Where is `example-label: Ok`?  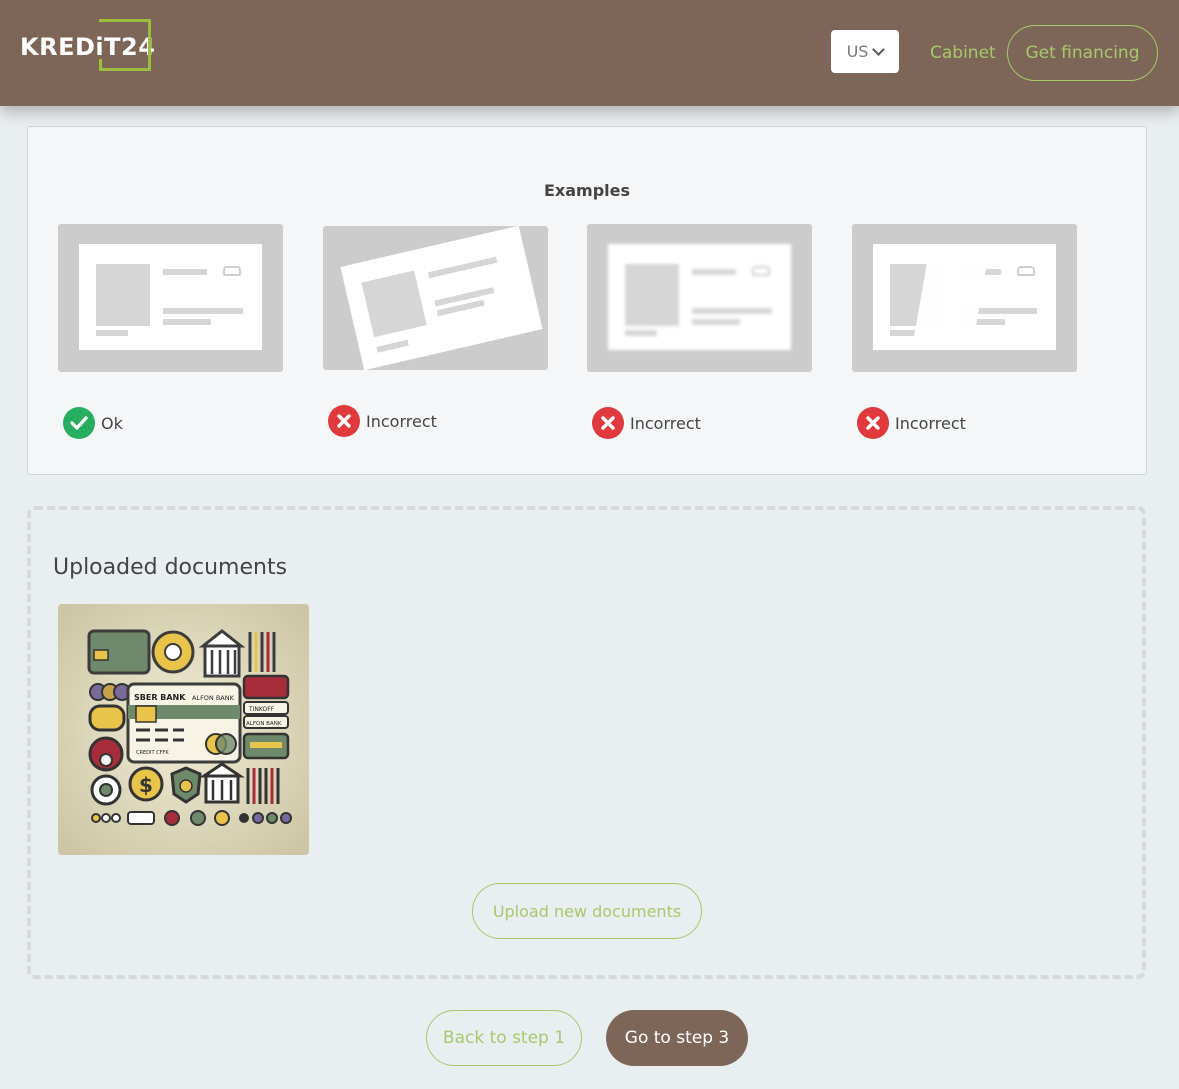 example-label: Ok is located at coordinates (112, 423).